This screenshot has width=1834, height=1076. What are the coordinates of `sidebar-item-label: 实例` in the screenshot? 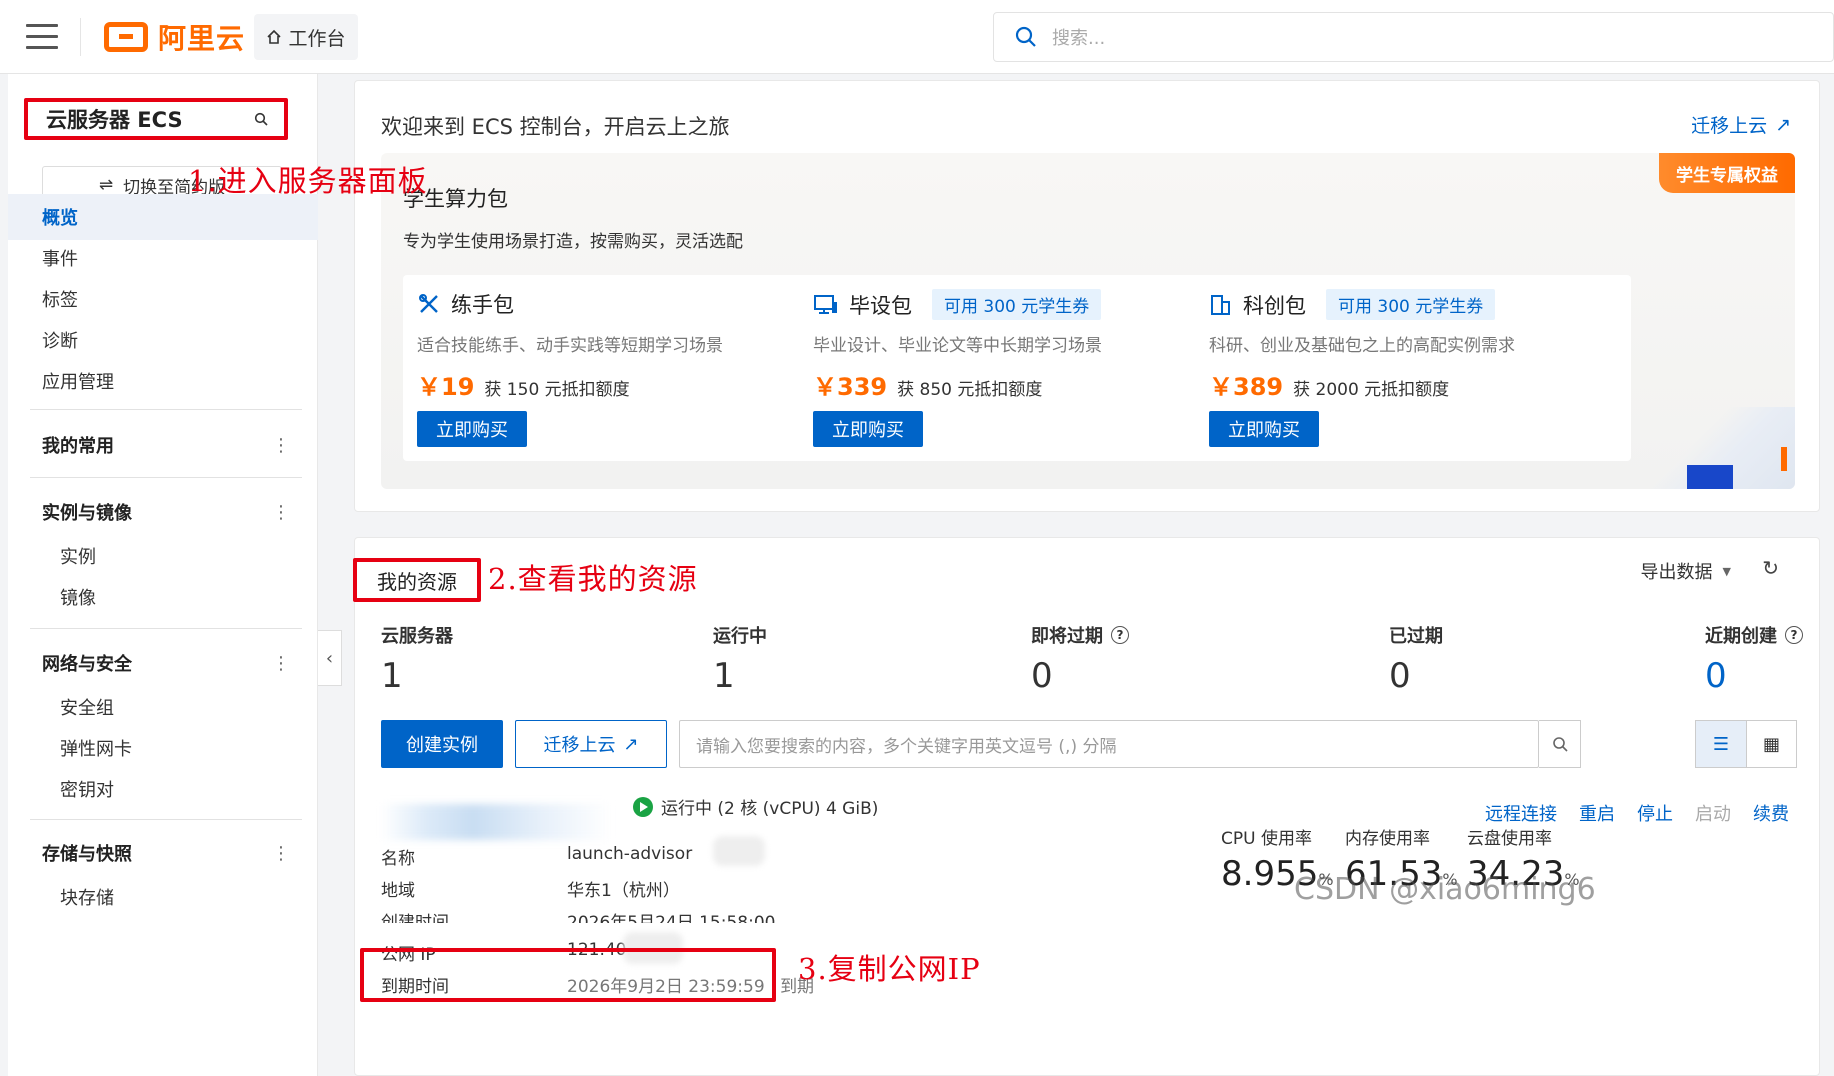 It's located at (78, 557).